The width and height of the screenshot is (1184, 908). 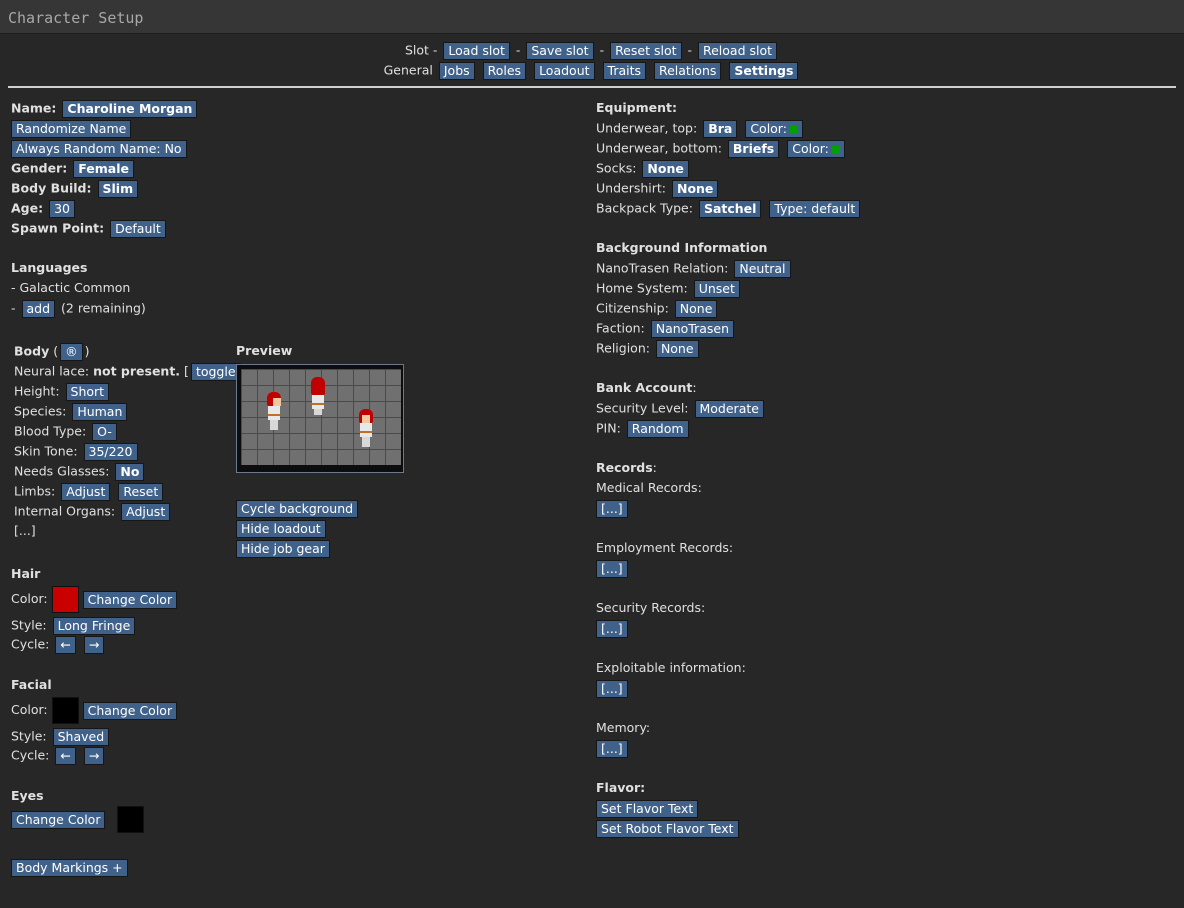 I want to click on exploitable-info-button: [...], so click(x=612, y=689).